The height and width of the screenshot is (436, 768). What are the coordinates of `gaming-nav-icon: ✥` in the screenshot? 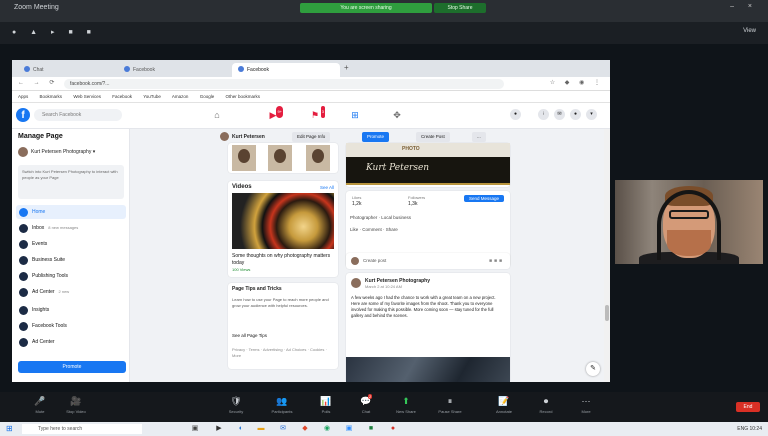 It's located at (397, 115).